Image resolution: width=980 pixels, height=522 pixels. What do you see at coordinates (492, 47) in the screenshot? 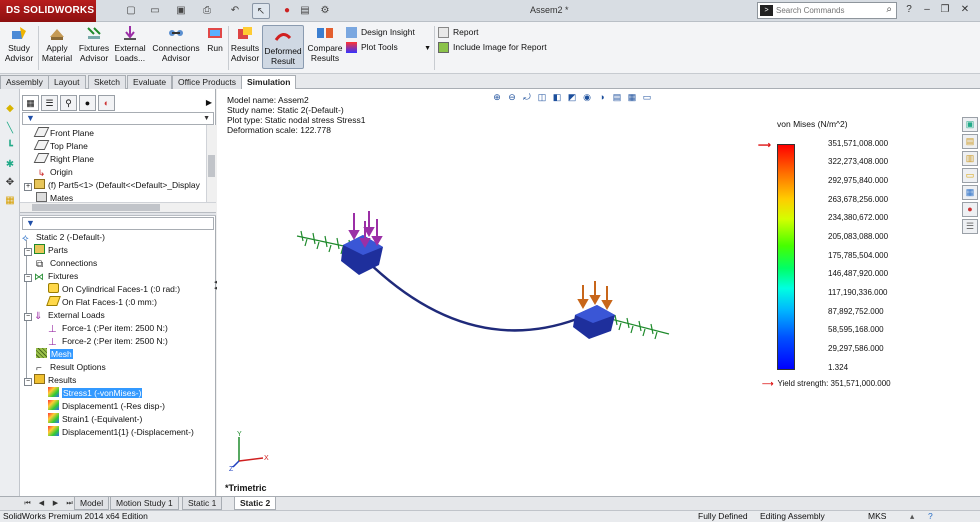
I see `include-image-for-report-button: Include Image for Report` at bounding box center [492, 47].